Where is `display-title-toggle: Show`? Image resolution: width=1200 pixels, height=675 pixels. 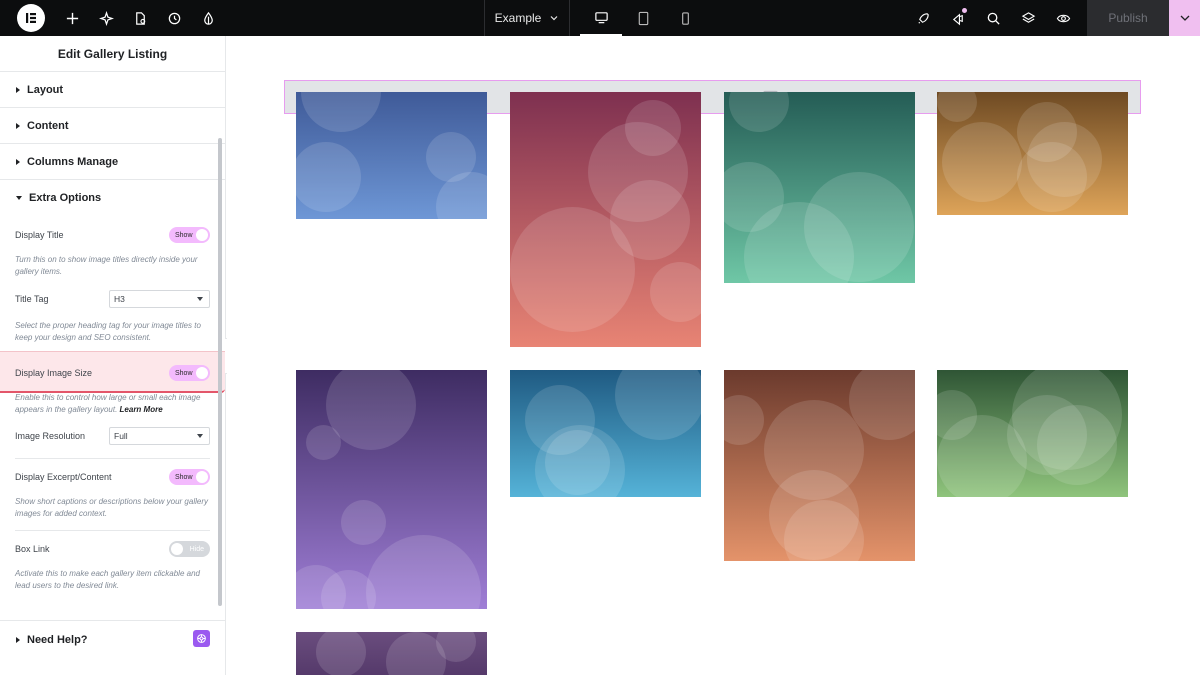
display-title-toggle: Show is located at coordinates (189, 235).